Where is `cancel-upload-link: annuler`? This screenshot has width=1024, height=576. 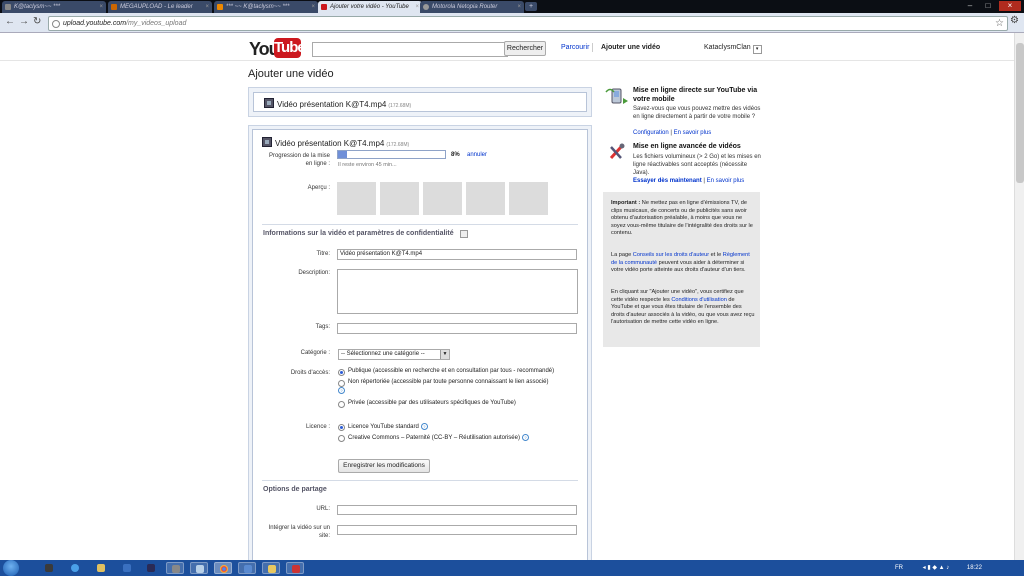 cancel-upload-link: annuler is located at coordinates (477, 155).